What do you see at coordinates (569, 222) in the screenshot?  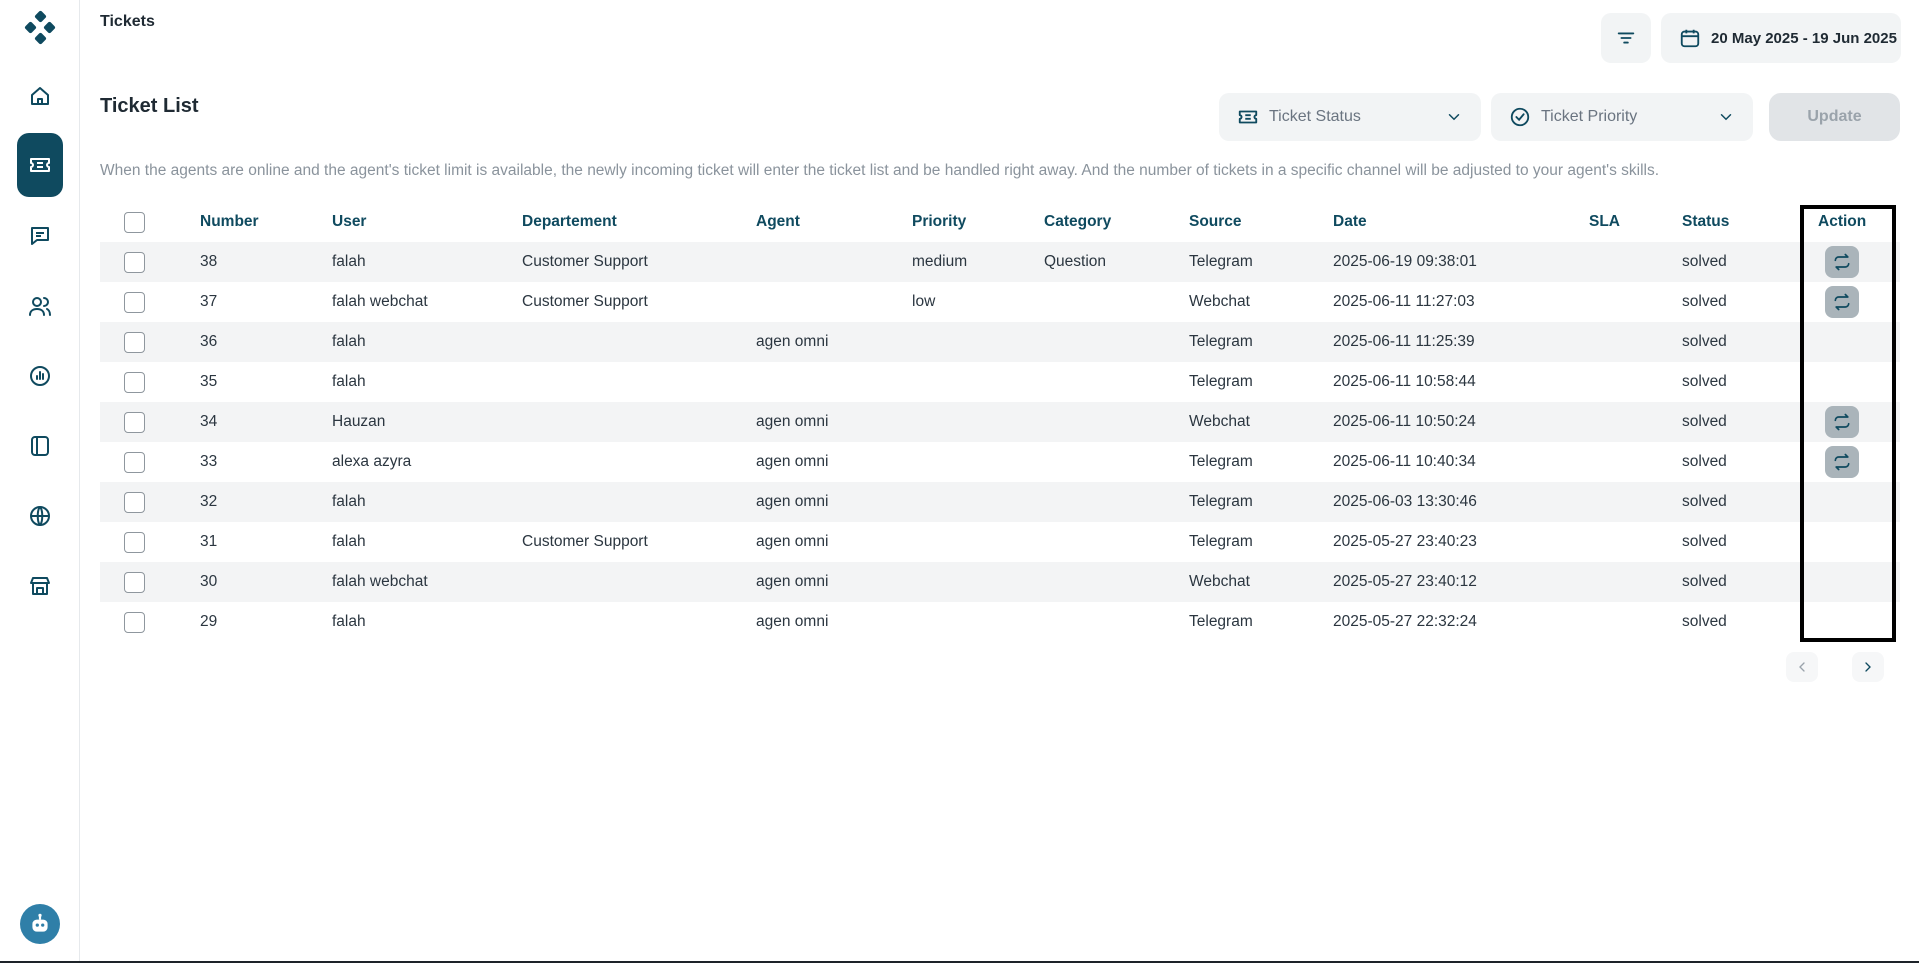 I see `column-header-department: Departement` at bounding box center [569, 222].